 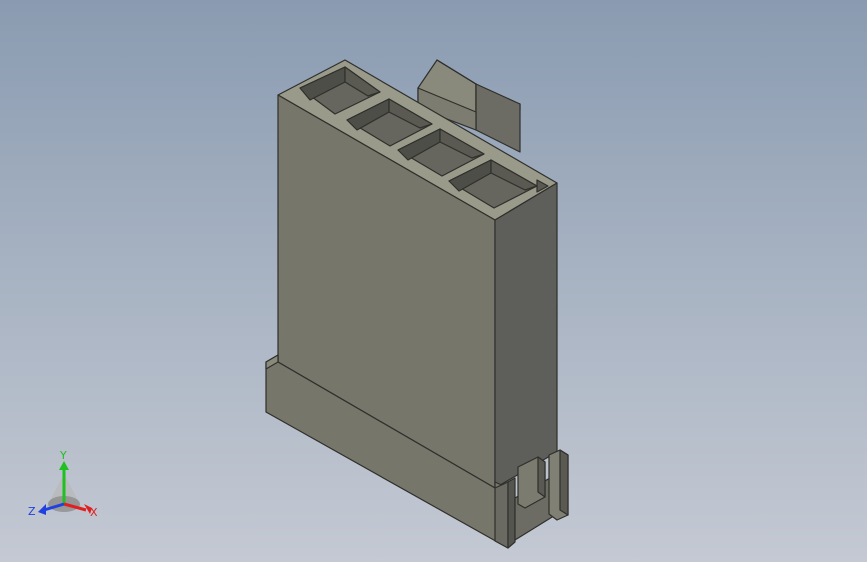 What do you see at coordinates (526, 335) in the screenshot?
I see `housing-side-face` at bounding box center [526, 335].